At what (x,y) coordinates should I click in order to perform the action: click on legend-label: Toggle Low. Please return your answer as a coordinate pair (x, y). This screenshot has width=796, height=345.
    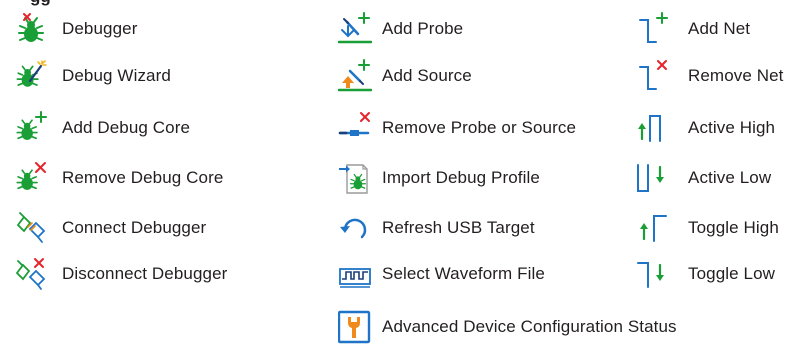
    Looking at the image, I should click on (732, 273).